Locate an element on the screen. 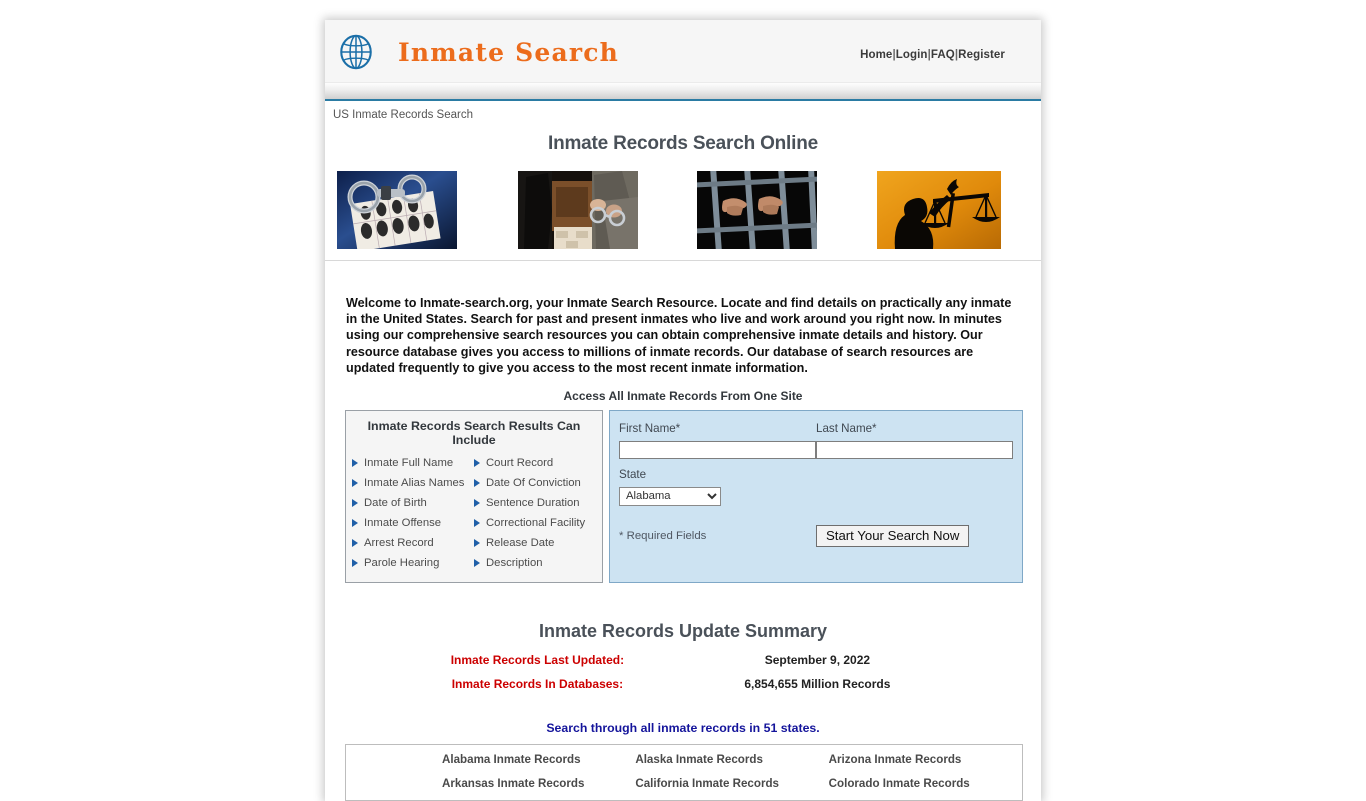 The image size is (1366, 801). hero-image-prison-bars is located at coordinates (757, 210).